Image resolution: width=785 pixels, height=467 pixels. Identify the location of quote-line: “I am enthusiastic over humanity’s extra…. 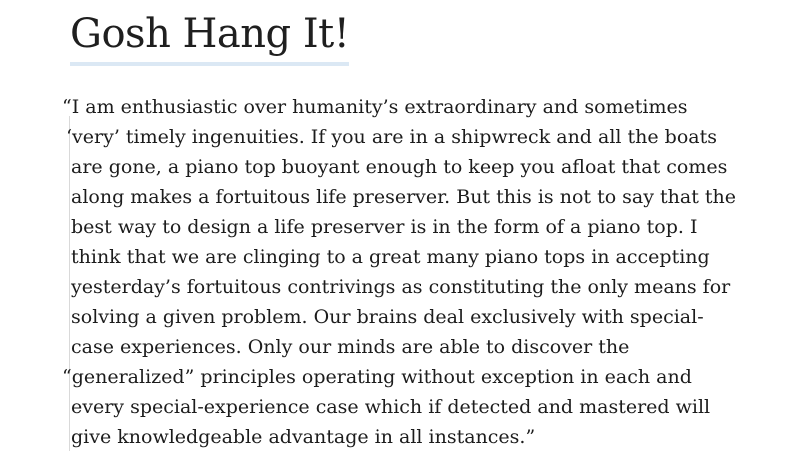
(375, 107).